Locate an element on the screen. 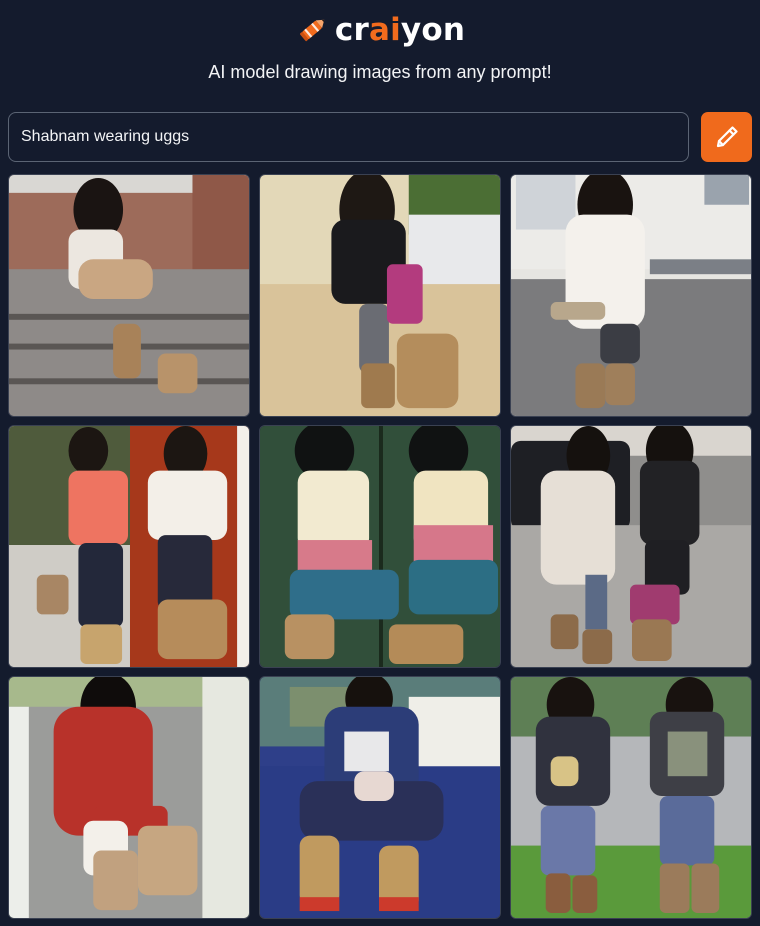 The image size is (760, 926). brand-header: craiyon is located at coordinates (380, 30).